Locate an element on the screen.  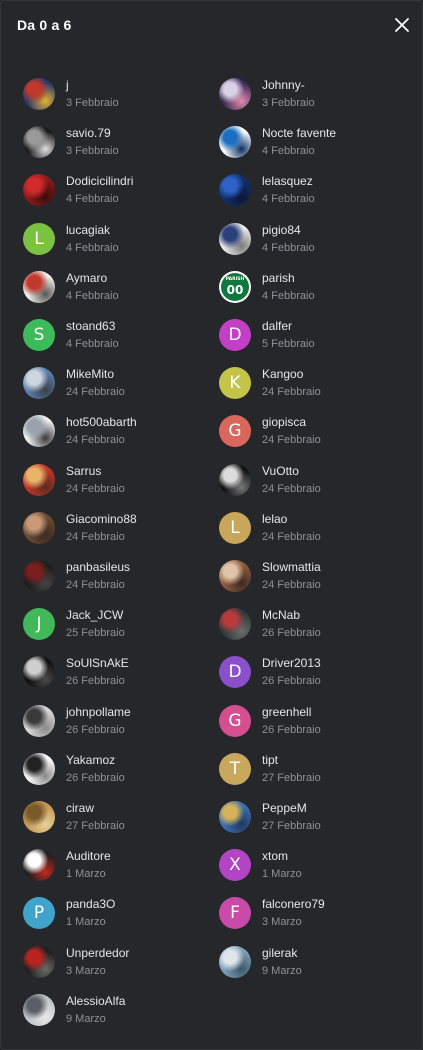
username: MikeMito is located at coordinates (90, 374).